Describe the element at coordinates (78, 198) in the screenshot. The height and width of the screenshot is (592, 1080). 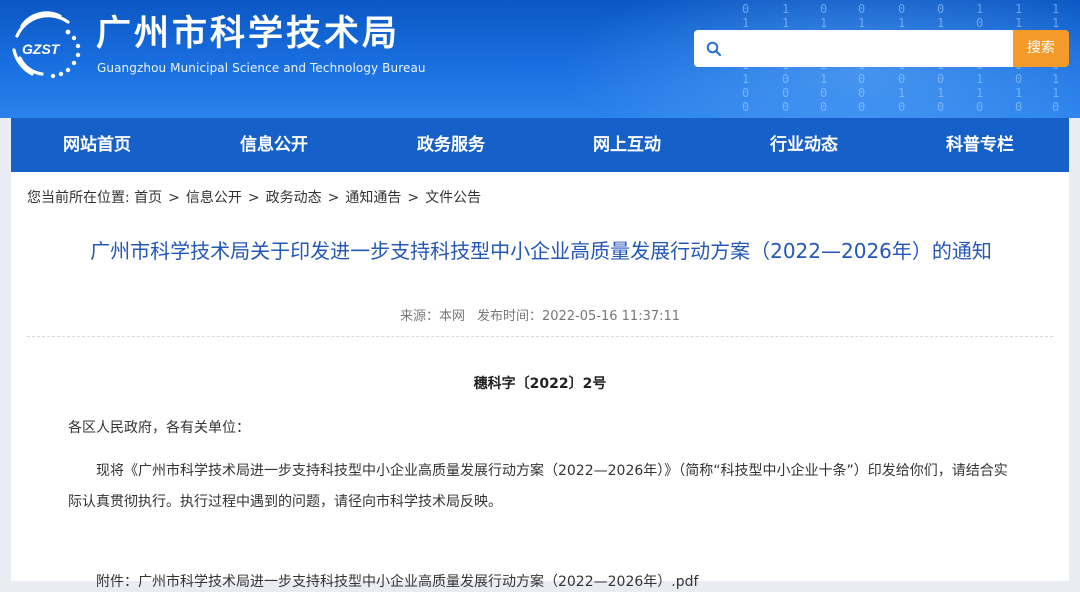
I see `breadcrumb-prefix: 您当前所在位置:` at that location.